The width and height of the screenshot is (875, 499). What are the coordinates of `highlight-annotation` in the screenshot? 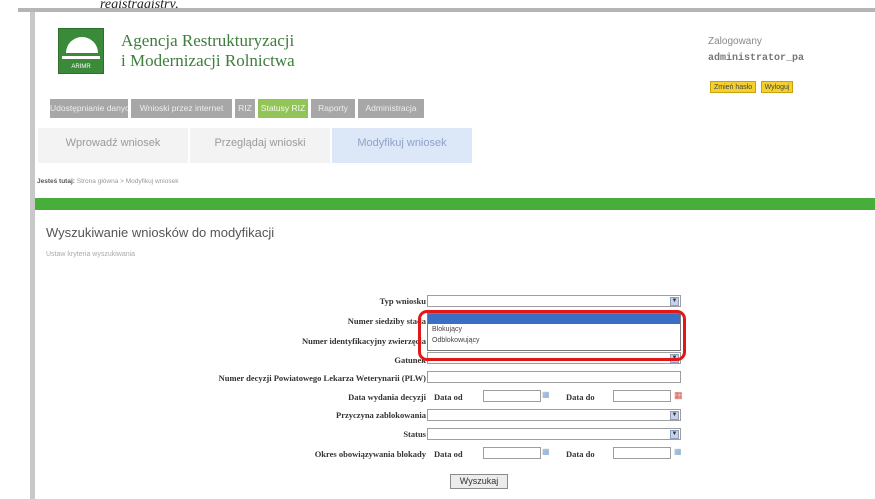 It's located at (552, 335).